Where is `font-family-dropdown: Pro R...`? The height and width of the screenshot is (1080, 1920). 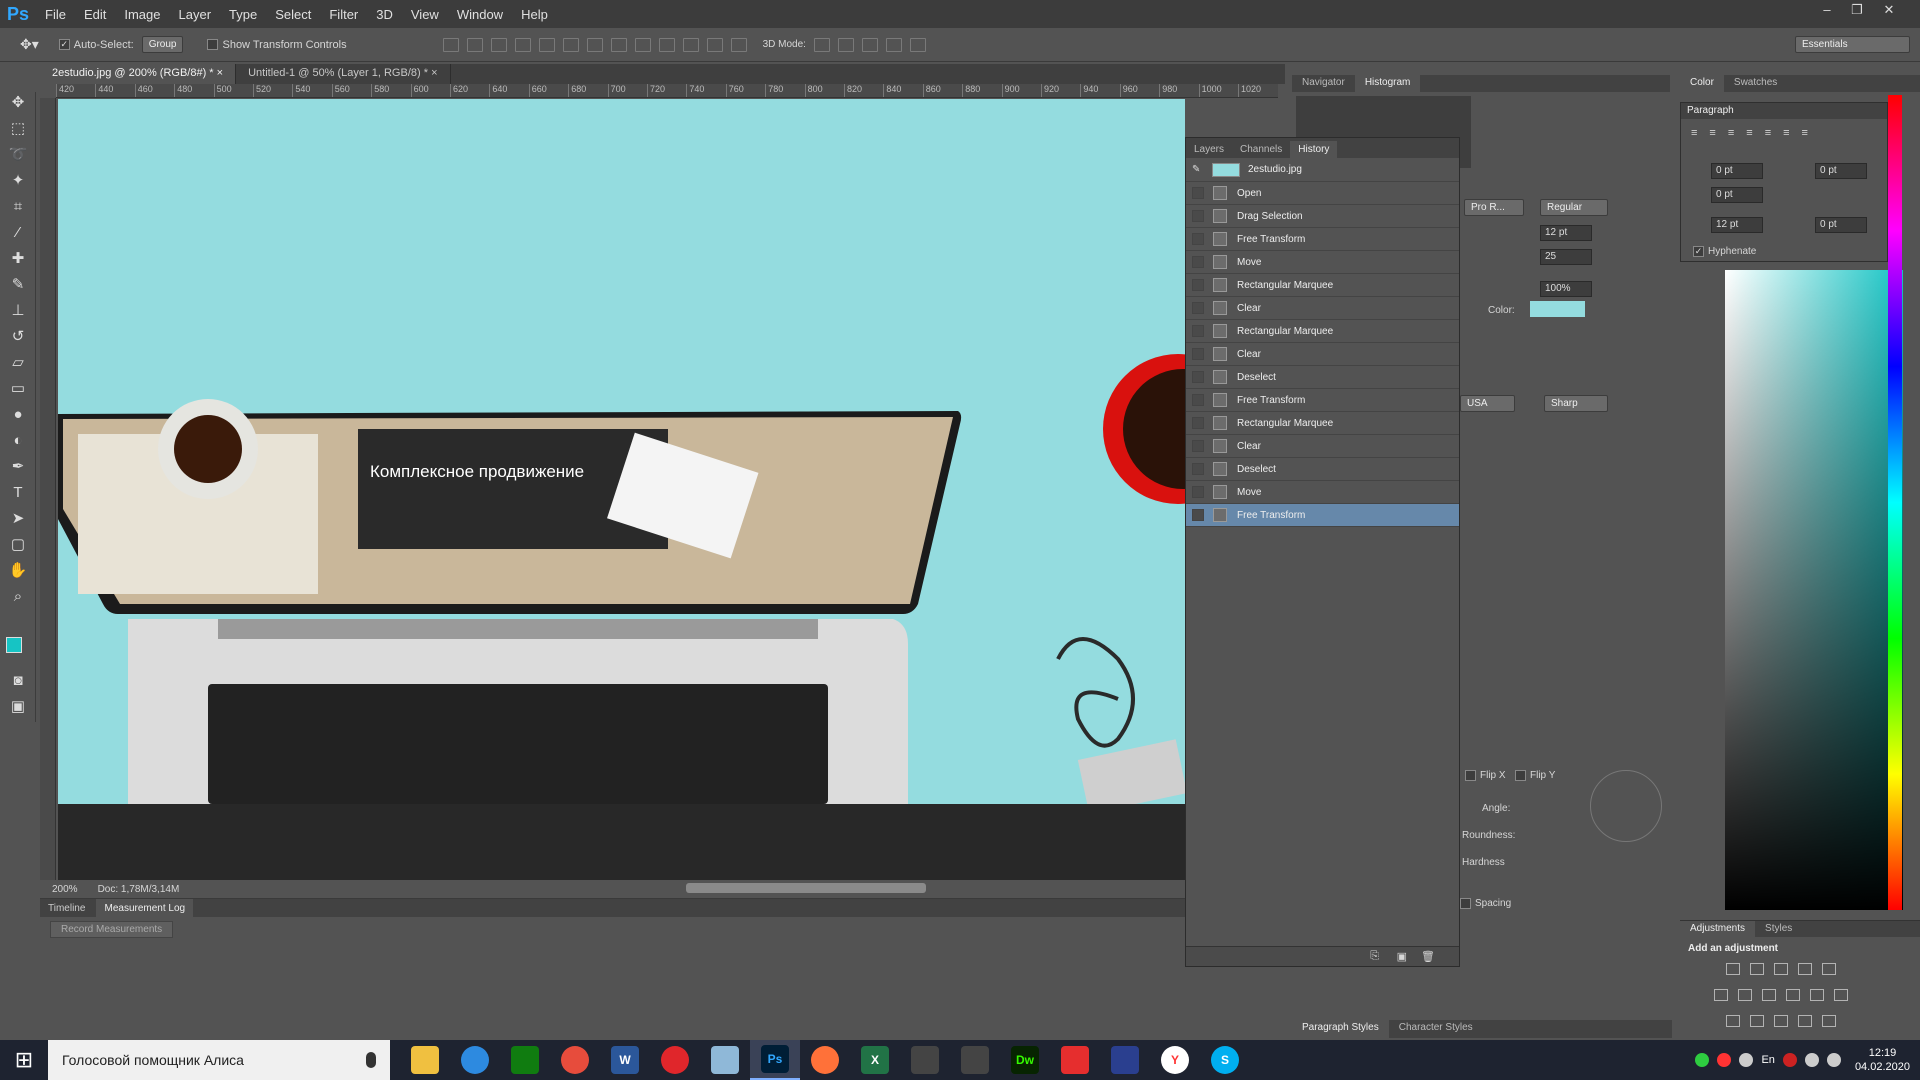 font-family-dropdown: Pro R... is located at coordinates (1494, 207).